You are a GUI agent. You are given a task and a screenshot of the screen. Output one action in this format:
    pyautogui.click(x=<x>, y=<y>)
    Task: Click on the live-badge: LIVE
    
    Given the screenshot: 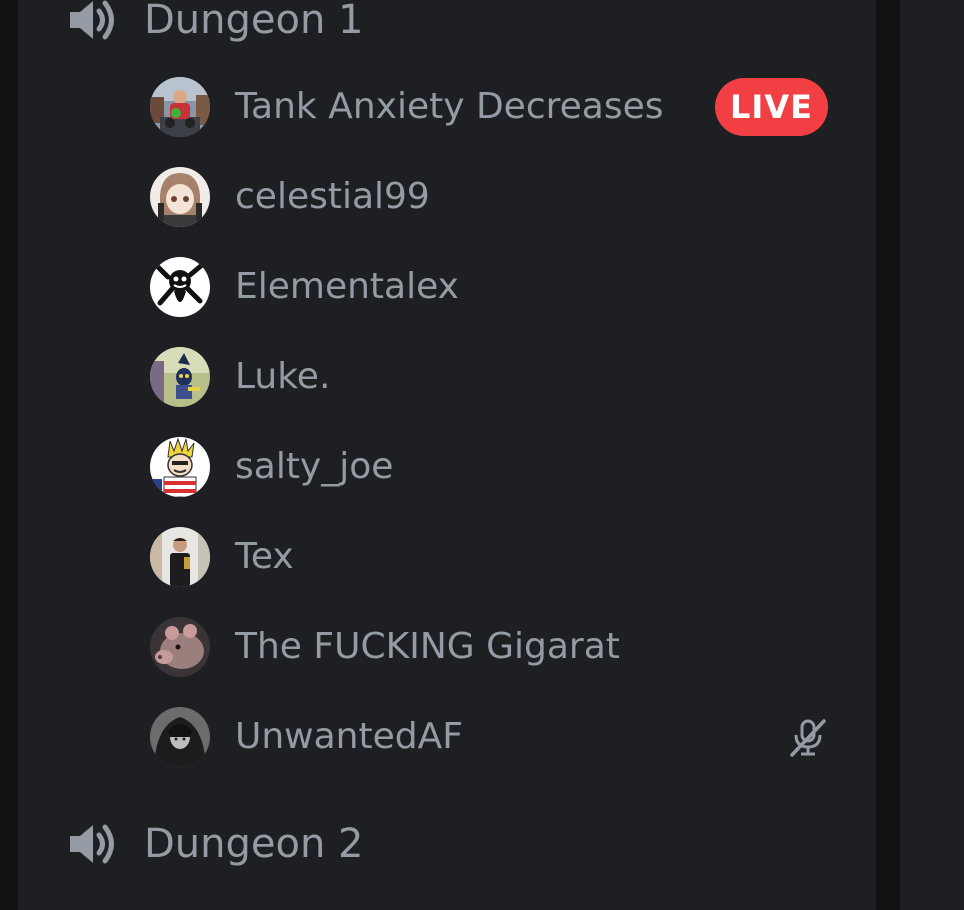 What is the action you would take?
    pyautogui.click(x=771, y=107)
    